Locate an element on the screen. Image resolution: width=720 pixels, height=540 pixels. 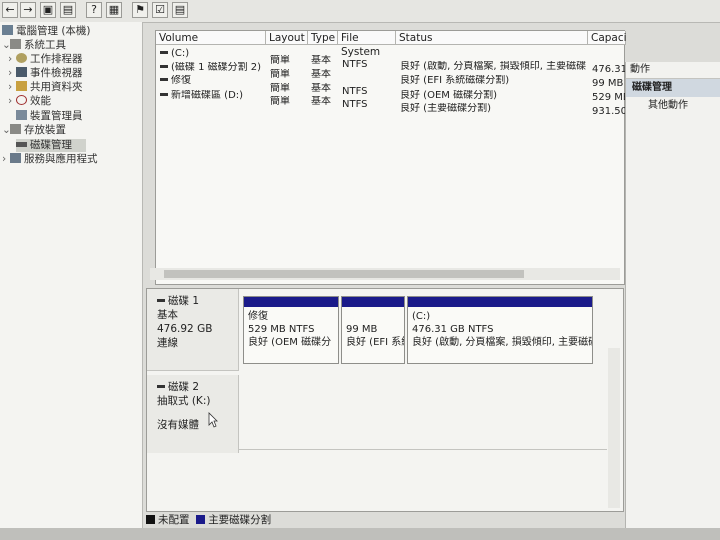
tree-label: 系統工具 is located at coordinates (45, 45).